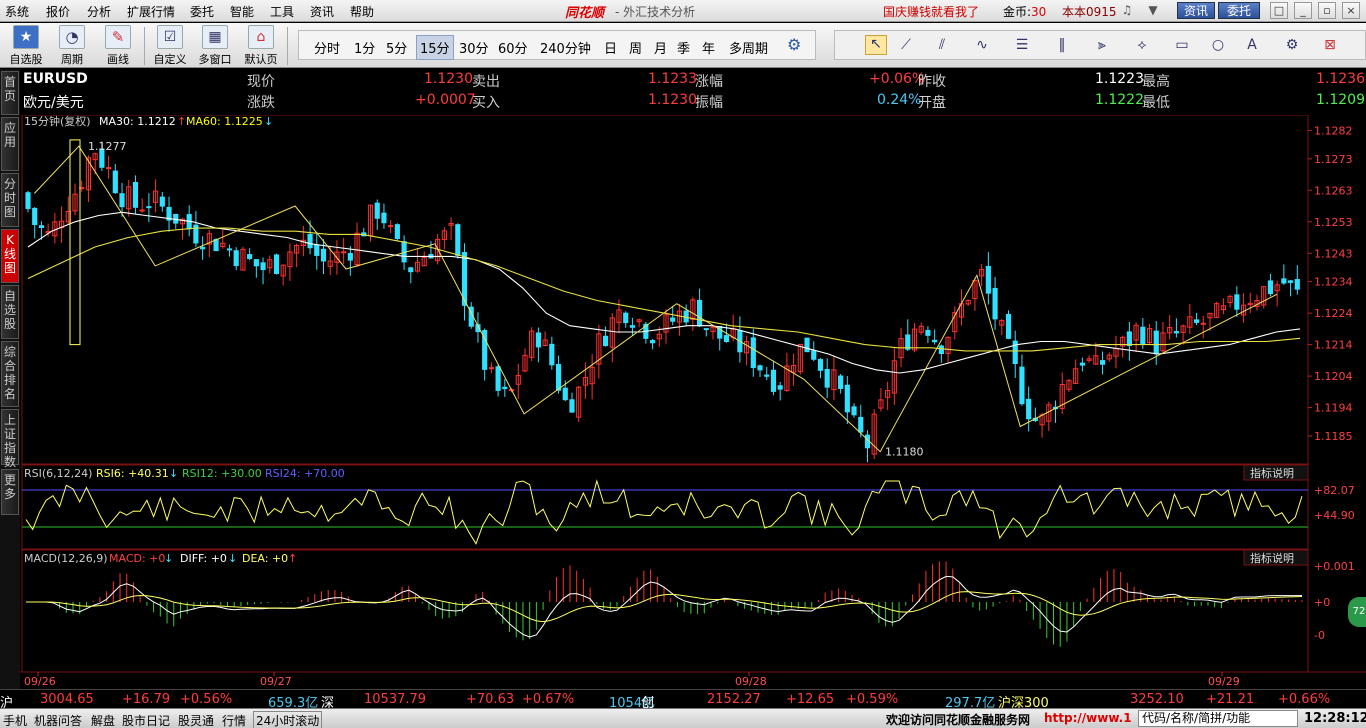 This screenshot has width=1366, height=728. I want to click on custom-button: ☑ 自定义, so click(170, 46).